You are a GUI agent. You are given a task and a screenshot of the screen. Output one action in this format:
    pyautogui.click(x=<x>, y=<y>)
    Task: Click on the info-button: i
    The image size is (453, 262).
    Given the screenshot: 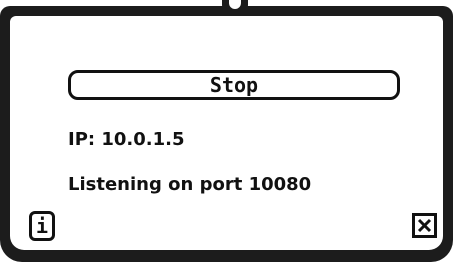 What is the action you would take?
    pyautogui.click(x=42, y=226)
    